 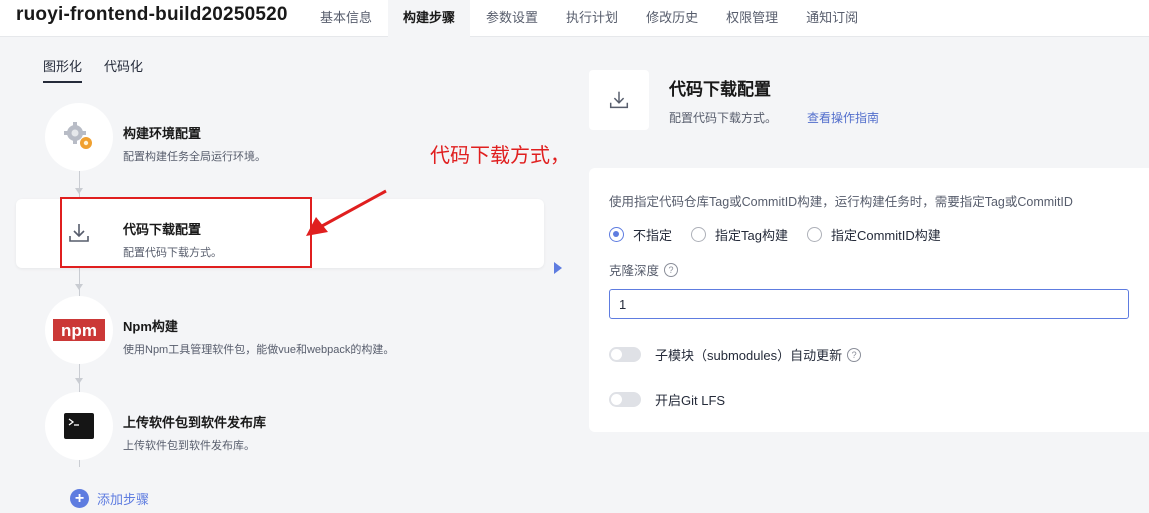 What do you see at coordinates (79, 498) in the screenshot?
I see `plus-icon: +` at bounding box center [79, 498].